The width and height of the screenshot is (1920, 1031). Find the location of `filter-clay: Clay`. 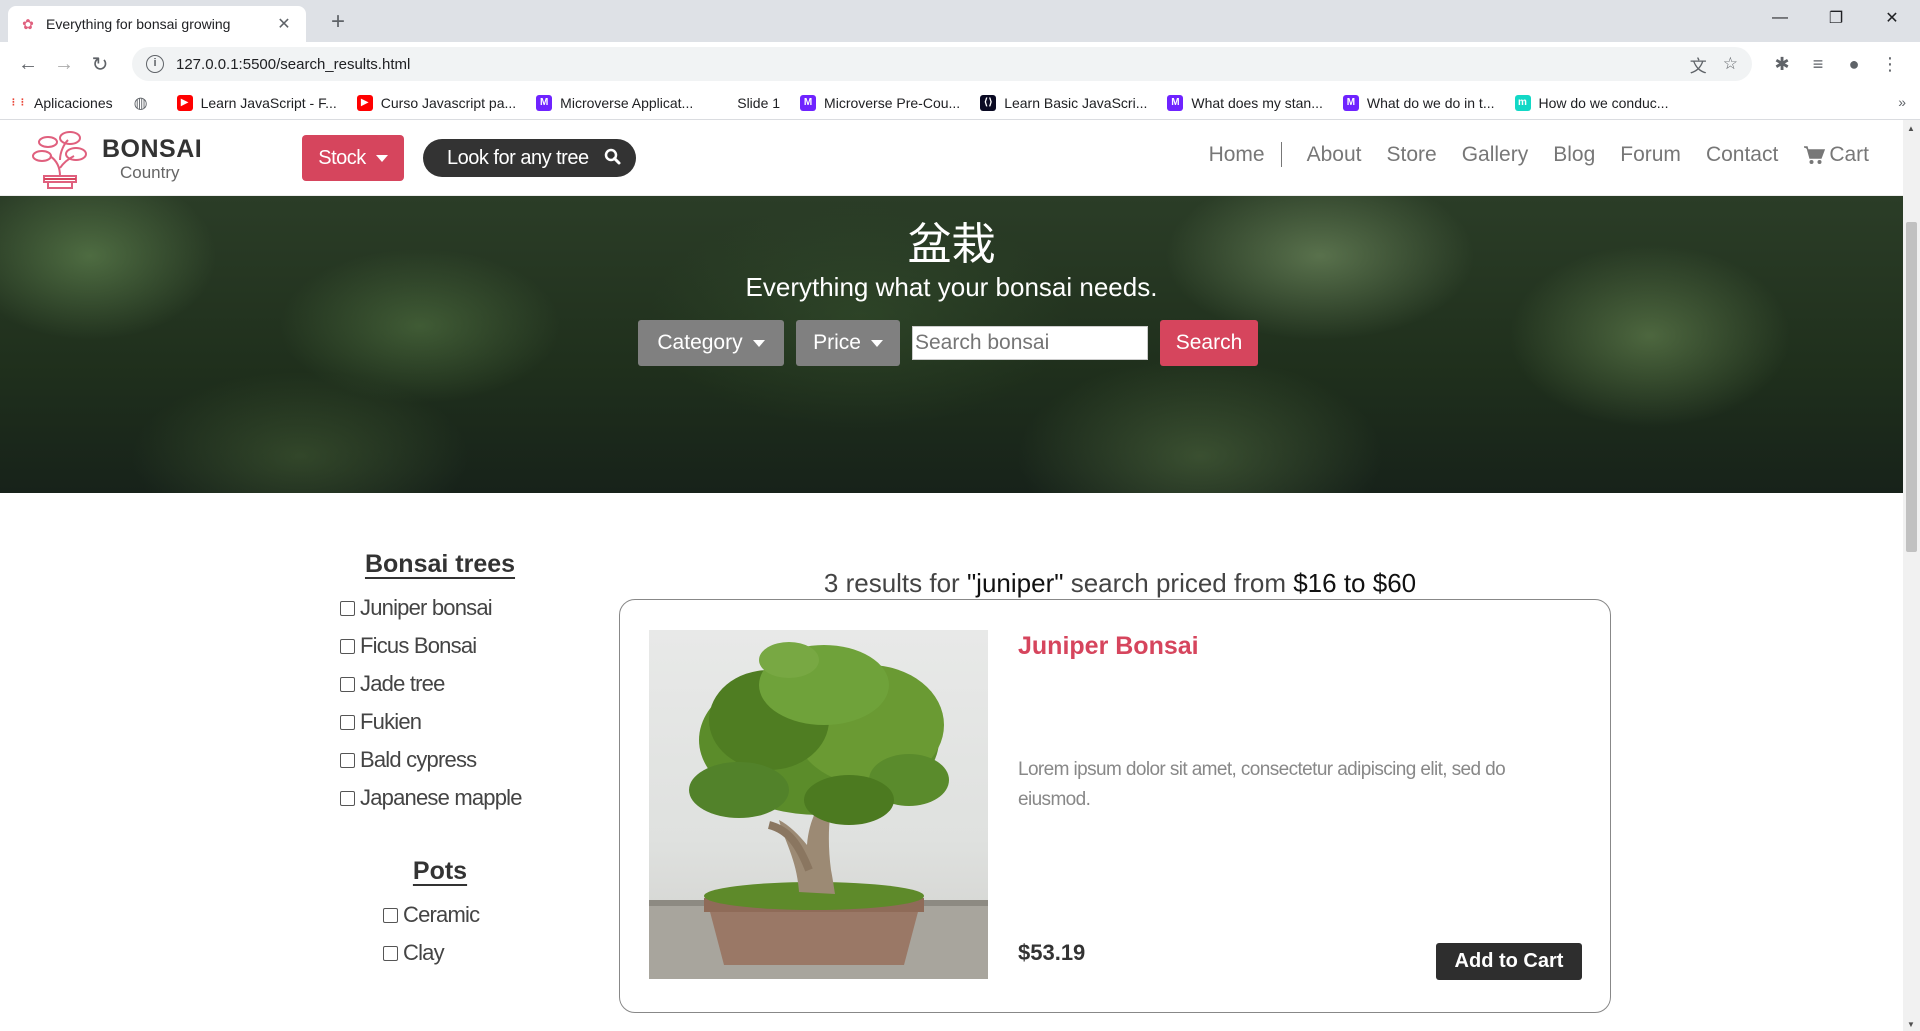

filter-clay: Clay is located at coordinates (440, 953).